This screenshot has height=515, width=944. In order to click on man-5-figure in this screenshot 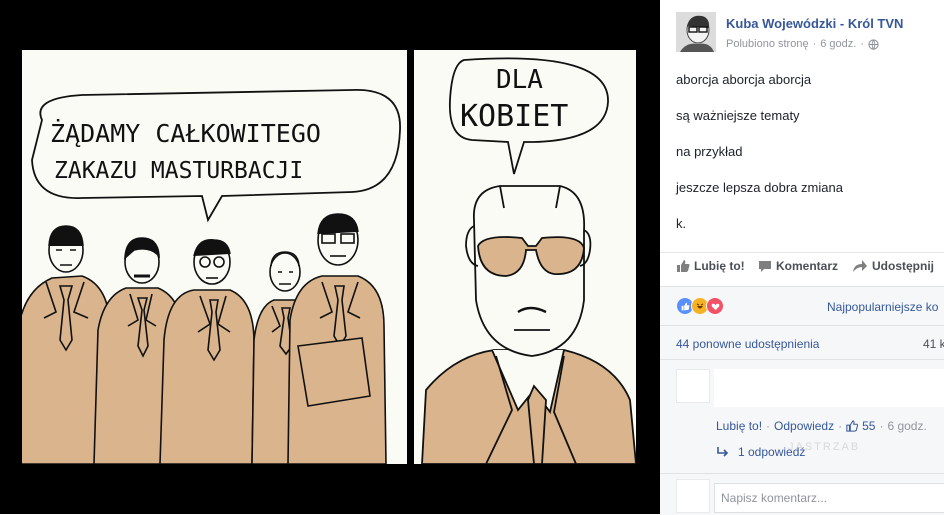, I will do `click(337, 338)`.